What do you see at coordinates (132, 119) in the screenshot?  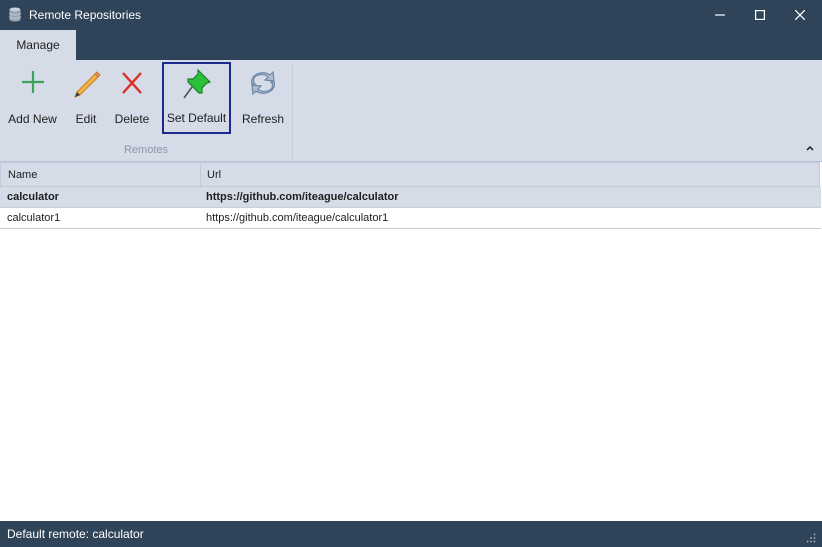 I see `delete-label: Delete` at bounding box center [132, 119].